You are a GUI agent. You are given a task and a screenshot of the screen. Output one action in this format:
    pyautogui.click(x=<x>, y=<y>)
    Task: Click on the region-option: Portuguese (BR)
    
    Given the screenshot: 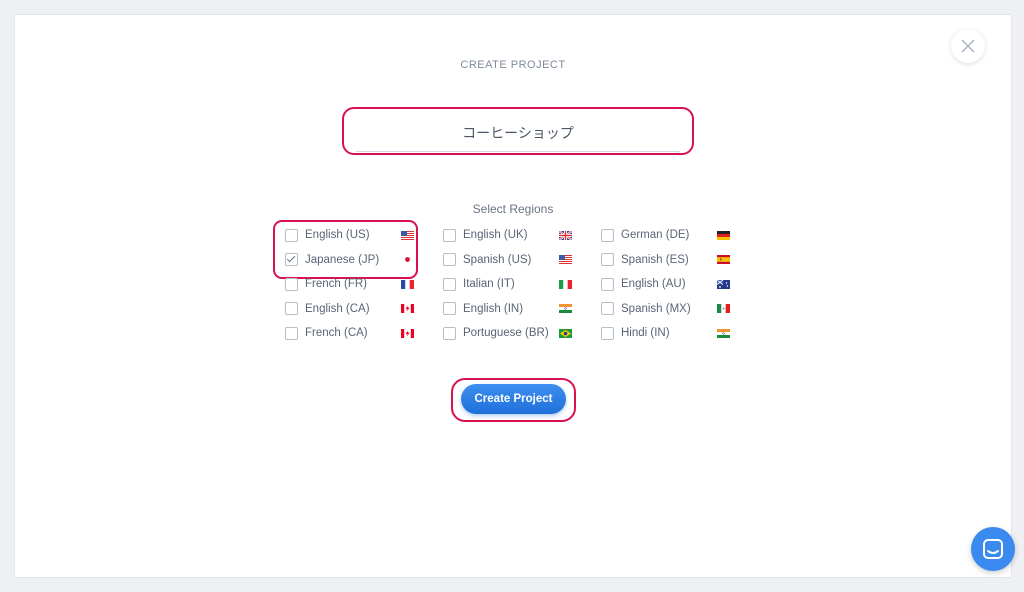 What is the action you would take?
    pyautogui.click(x=516, y=333)
    